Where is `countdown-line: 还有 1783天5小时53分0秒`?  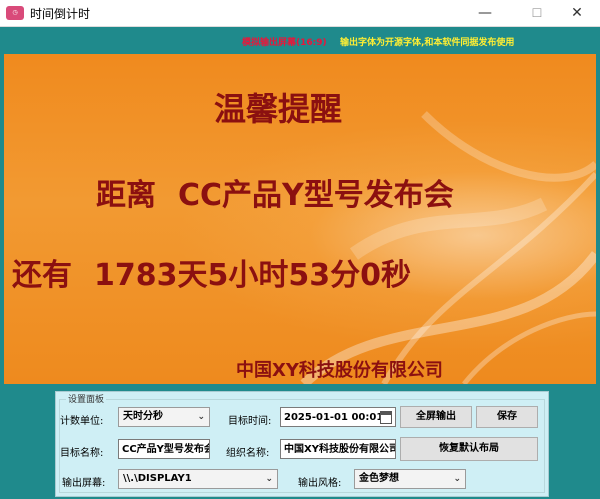 countdown-line: 还有 1783天5小时53分0秒 is located at coordinates (211, 275).